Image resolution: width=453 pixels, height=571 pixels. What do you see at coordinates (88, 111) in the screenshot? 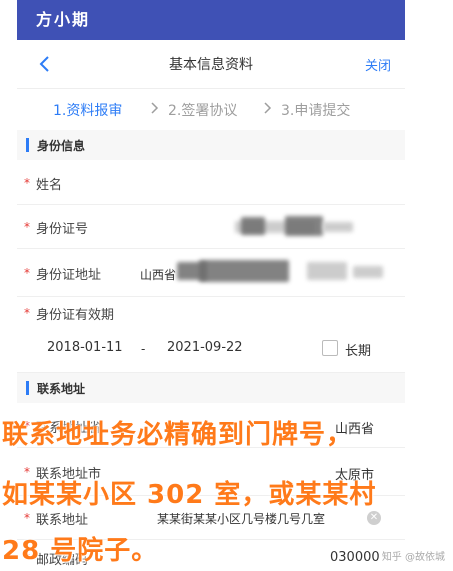
I see `step-1: 1.资料报审` at bounding box center [88, 111].